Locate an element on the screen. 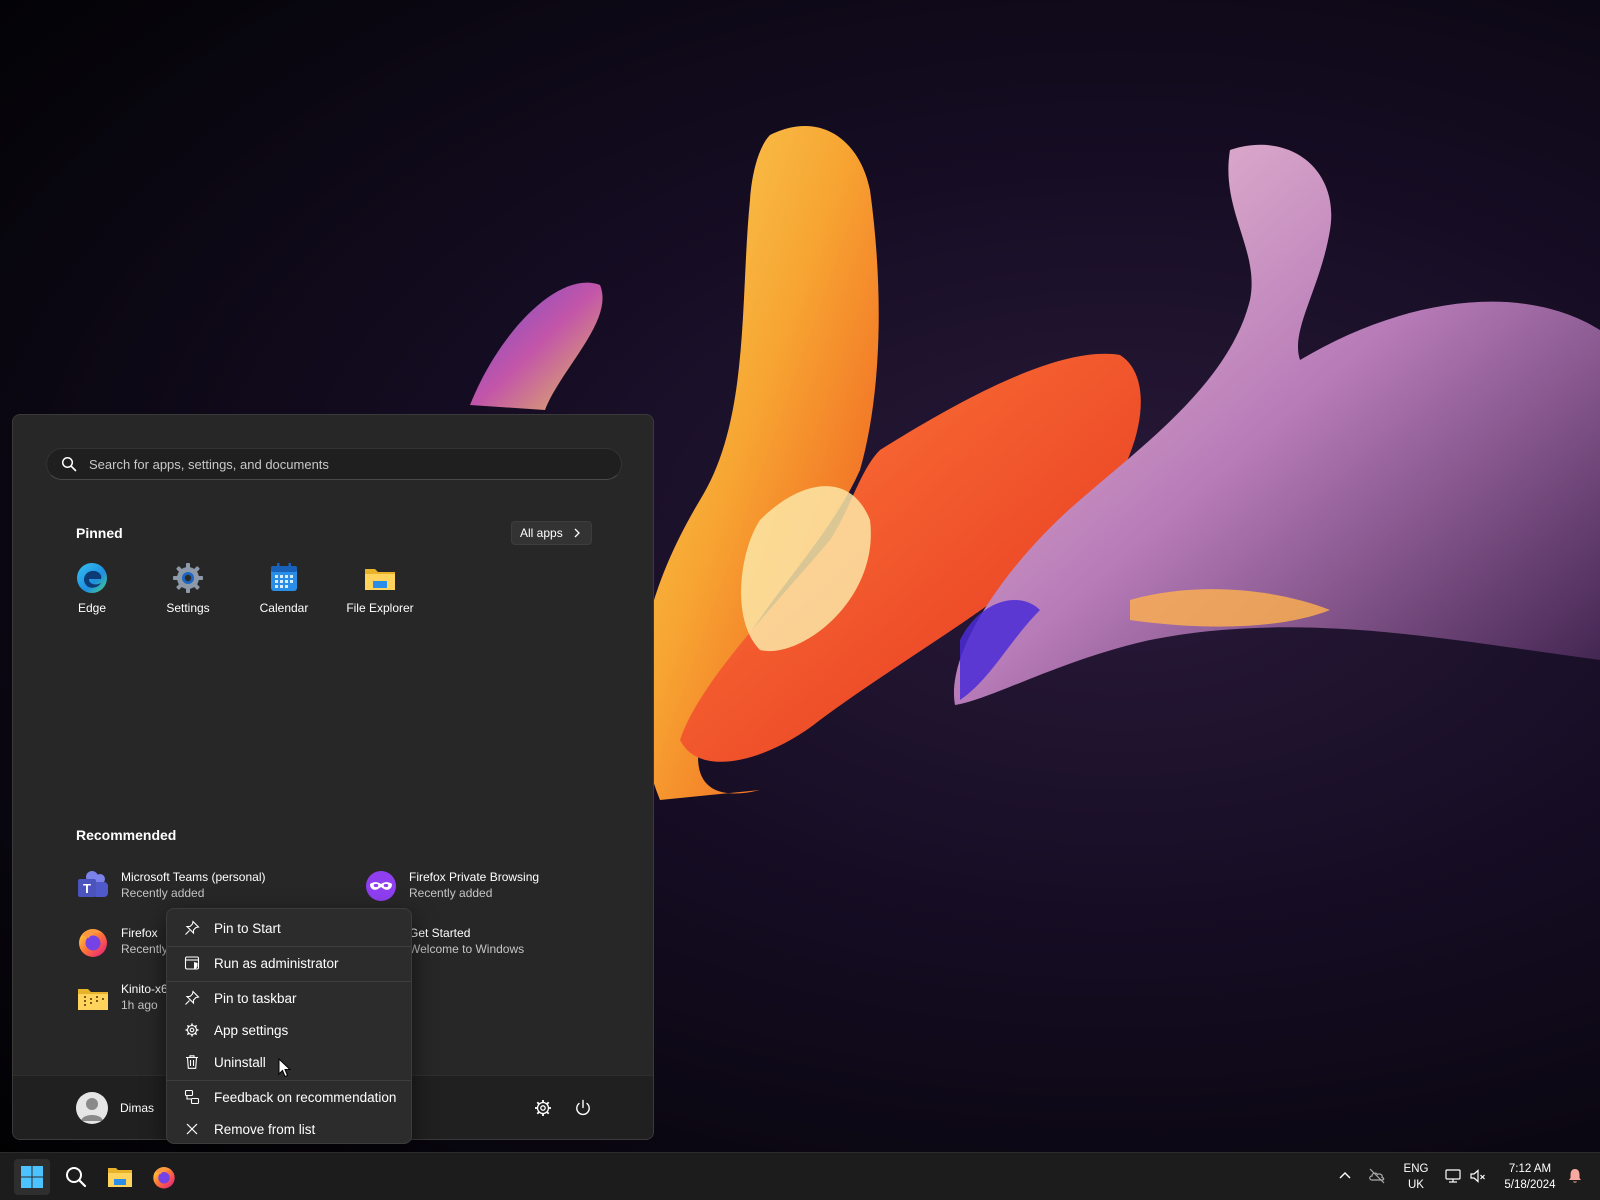 The height and width of the screenshot is (1200, 1600). pinned-title: Pinned is located at coordinates (99, 533).